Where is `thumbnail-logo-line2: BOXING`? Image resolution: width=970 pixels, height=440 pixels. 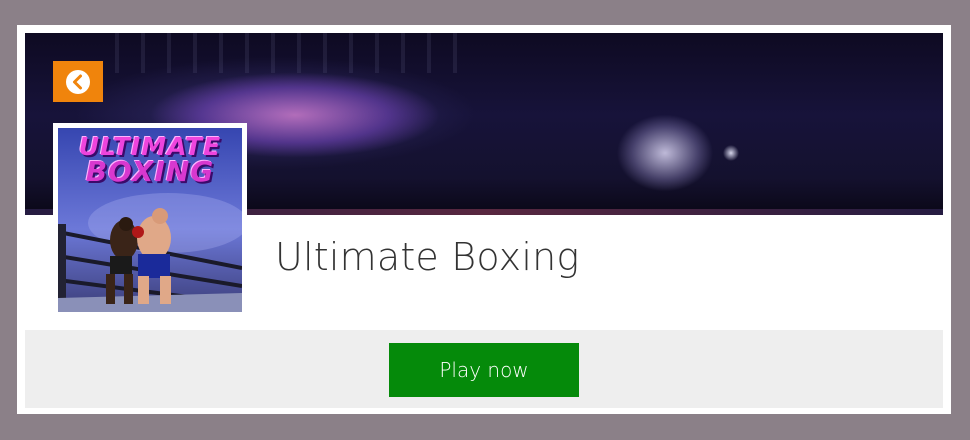
thumbnail-logo-line2: BOXING is located at coordinates (150, 171).